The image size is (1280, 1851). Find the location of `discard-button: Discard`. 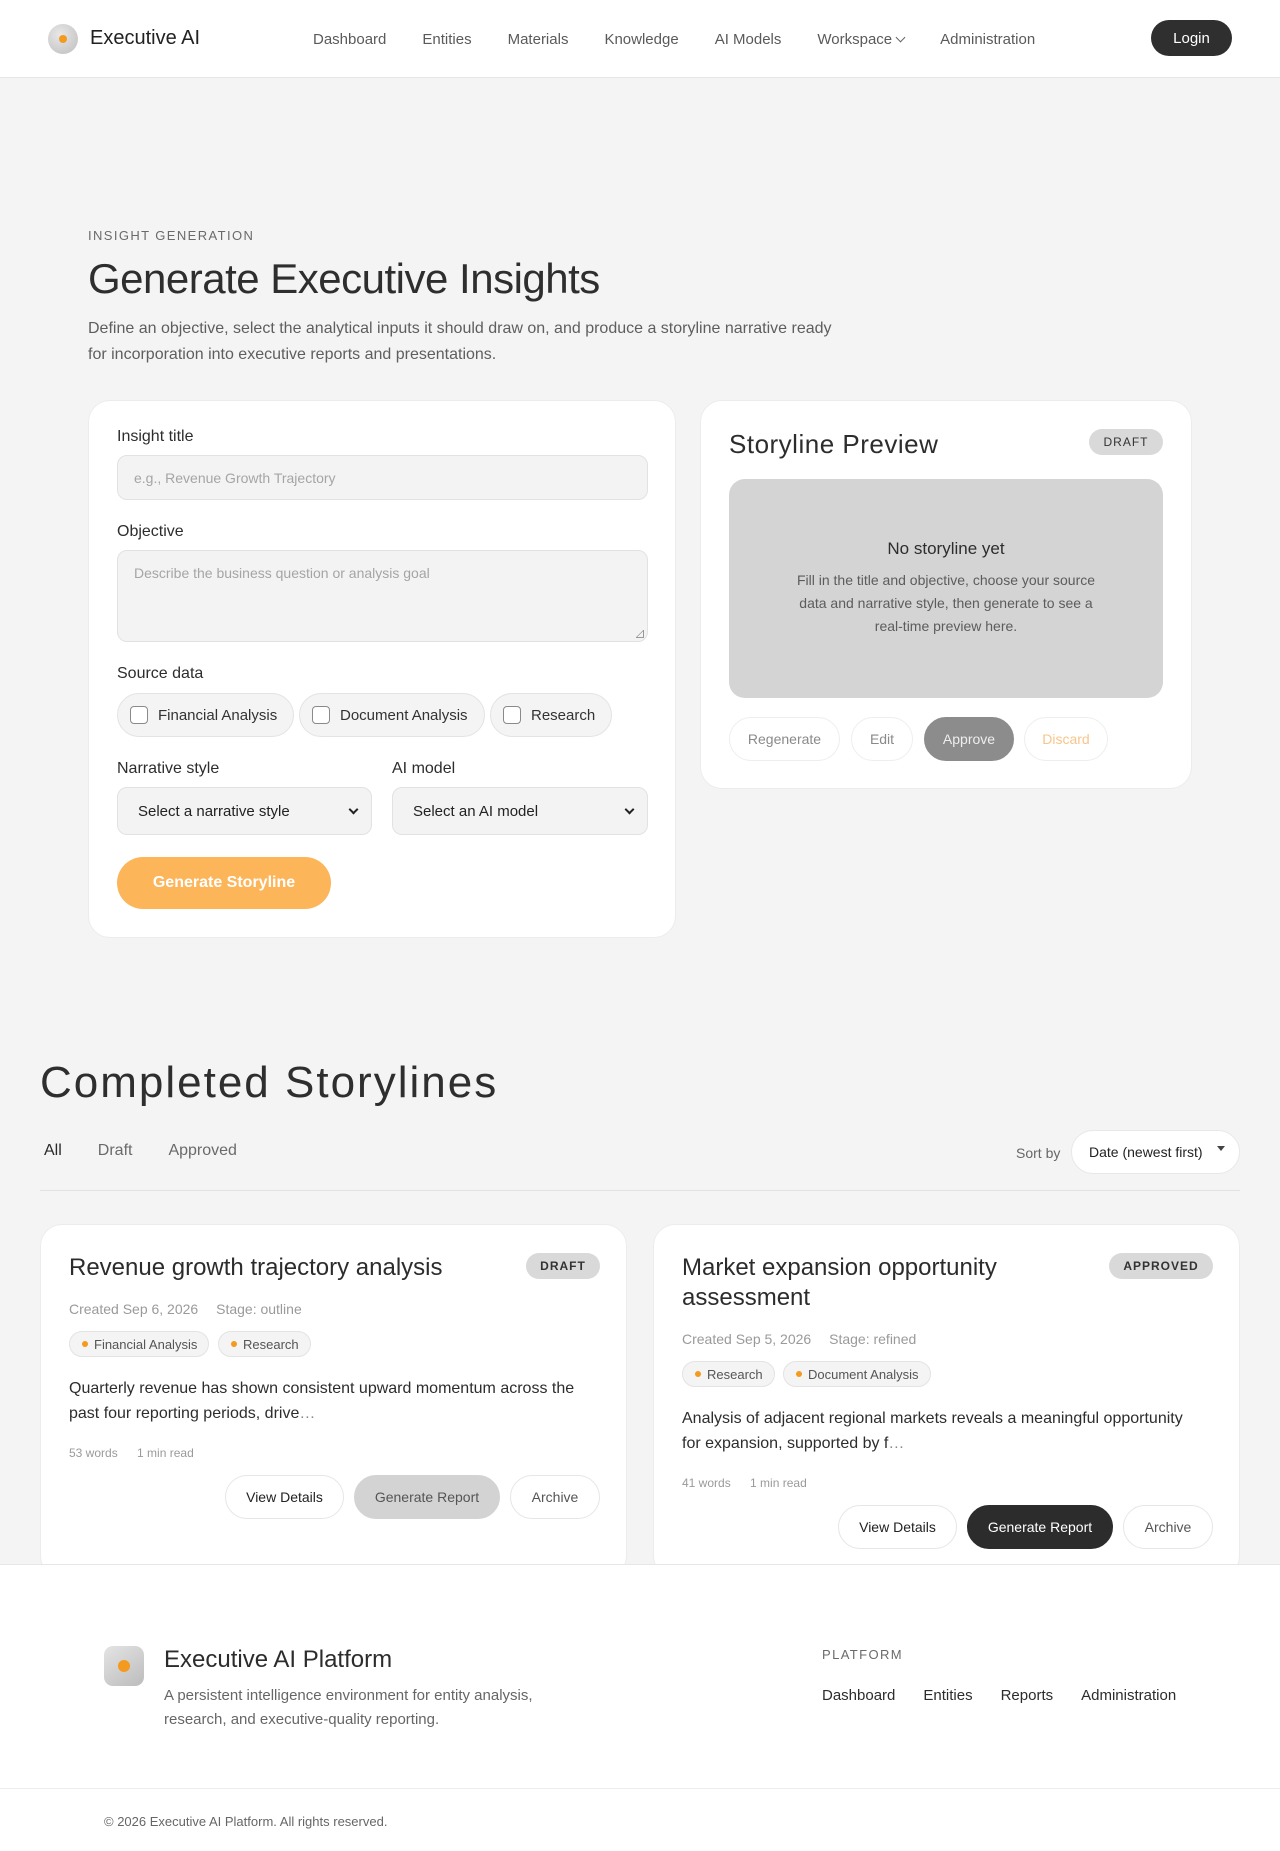

discard-button: Discard is located at coordinates (1066, 739).